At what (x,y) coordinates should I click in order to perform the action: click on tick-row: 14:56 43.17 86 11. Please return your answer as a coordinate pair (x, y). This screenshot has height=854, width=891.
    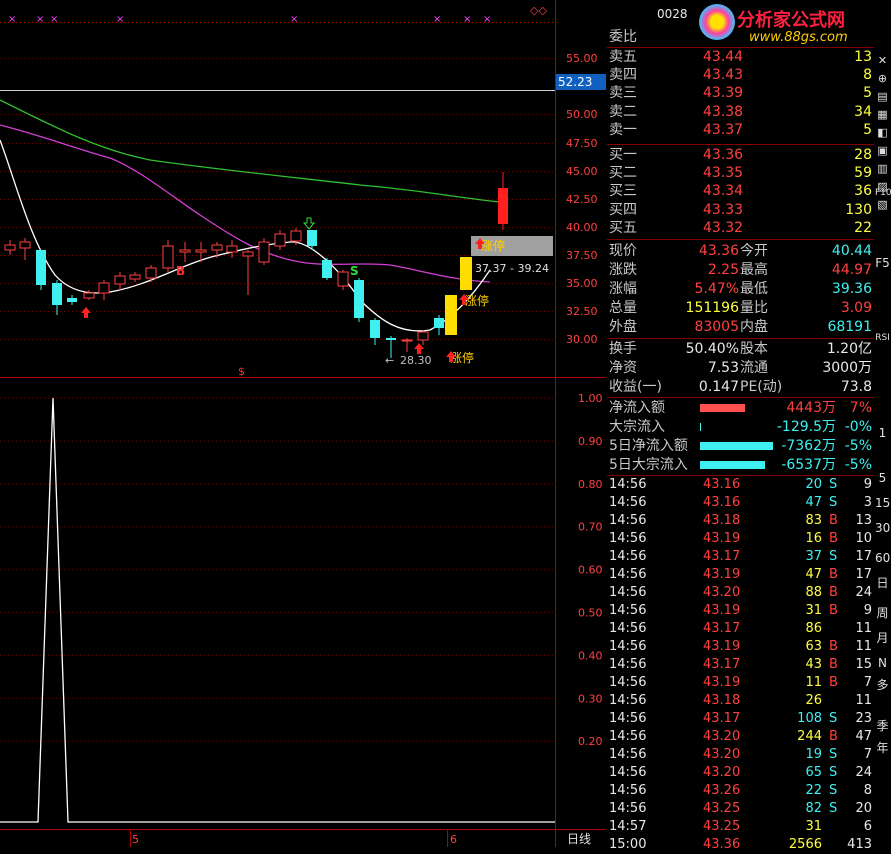
    Looking at the image, I should click on (740, 628).